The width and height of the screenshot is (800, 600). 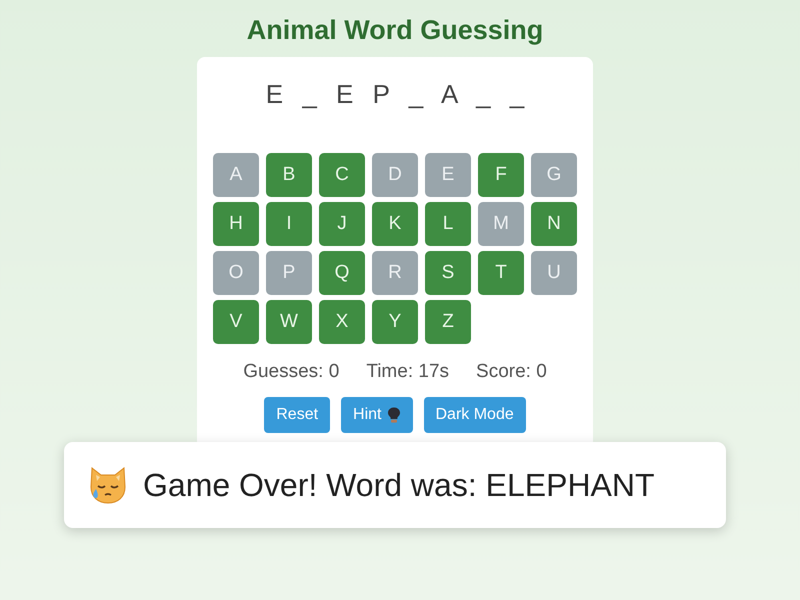 What do you see at coordinates (399, 485) in the screenshot?
I see `game-over-message: Game Over! Word was: ELEPHANT` at bounding box center [399, 485].